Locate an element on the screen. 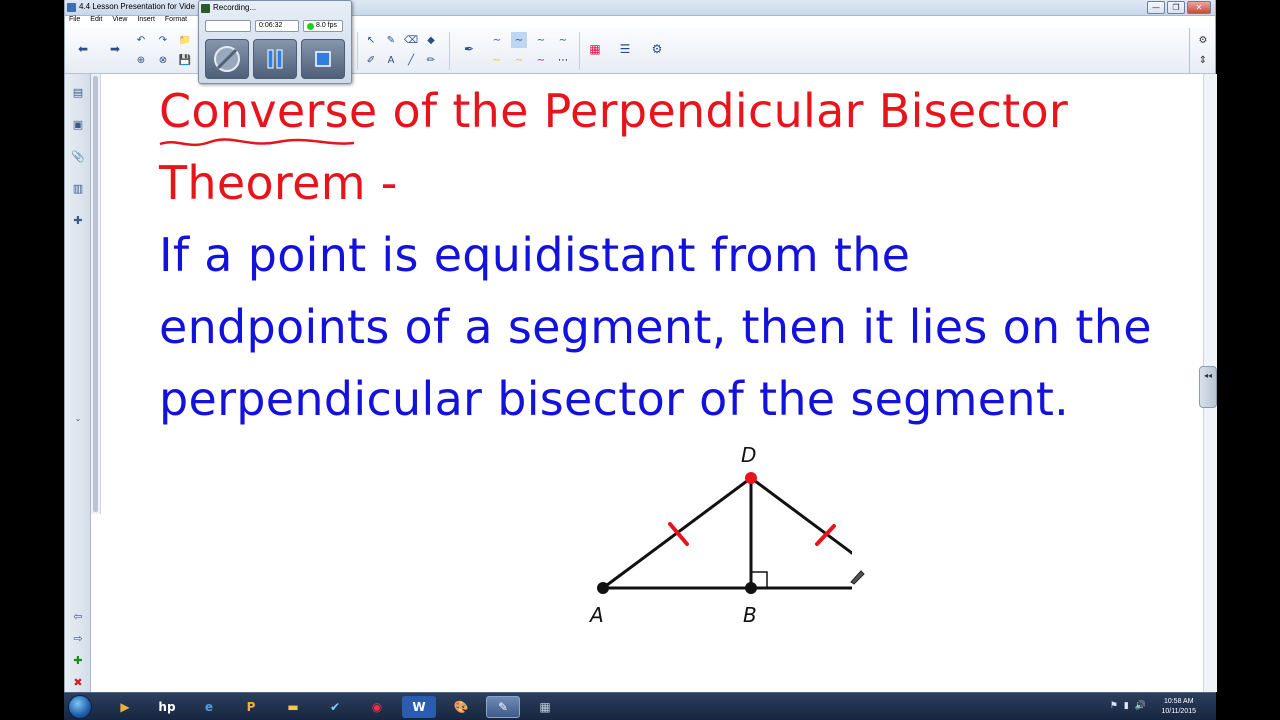 Image resolution: width=1280 pixels, height=720 pixels. word-icon: W is located at coordinates (419, 707).